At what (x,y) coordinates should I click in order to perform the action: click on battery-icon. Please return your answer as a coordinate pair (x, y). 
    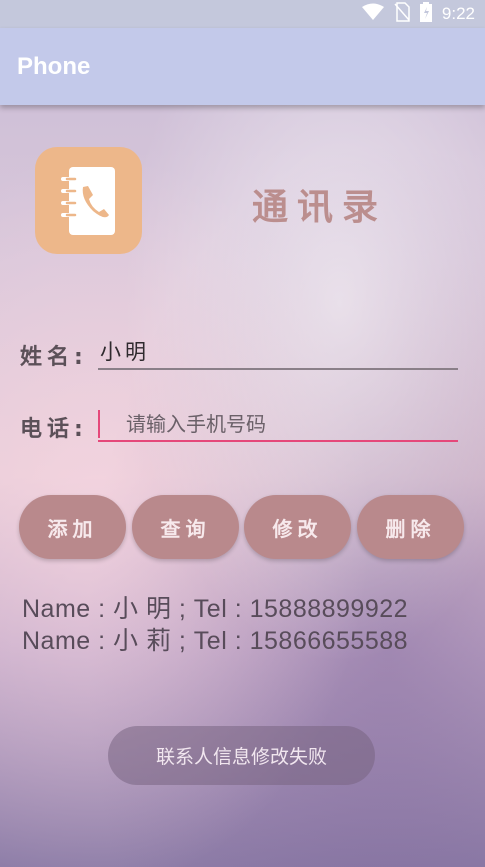
    Looking at the image, I should click on (425, 14).